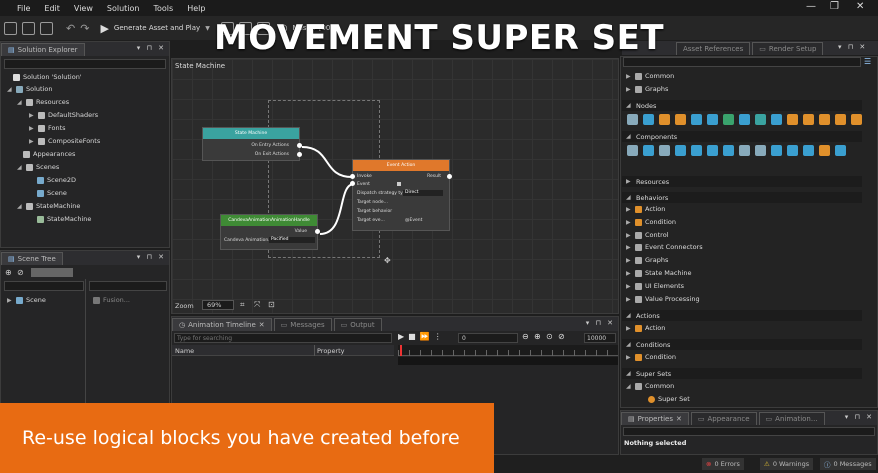 This screenshot has height=473, width=878. What do you see at coordinates (302, 324) in the screenshot?
I see `tab-messages: ▭ Messages` at bounding box center [302, 324].